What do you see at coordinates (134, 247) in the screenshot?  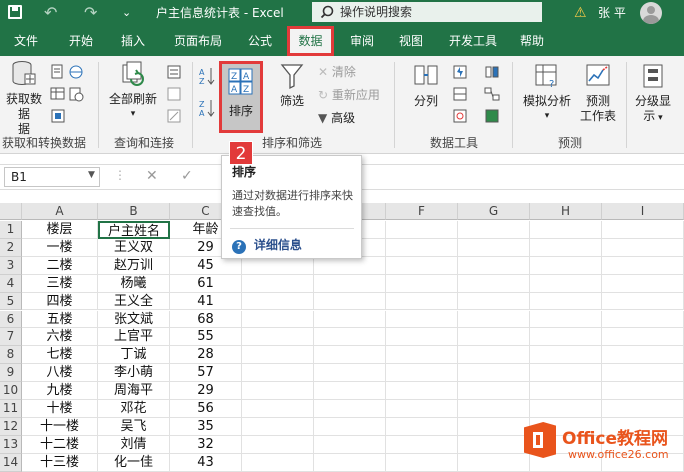 I see `cell-b: 王义双` at bounding box center [134, 247].